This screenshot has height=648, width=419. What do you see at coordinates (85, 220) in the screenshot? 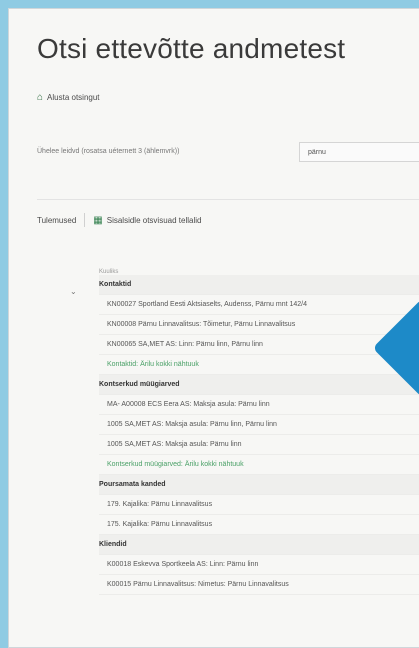
I see `toolbar-separator` at bounding box center [85, 220].